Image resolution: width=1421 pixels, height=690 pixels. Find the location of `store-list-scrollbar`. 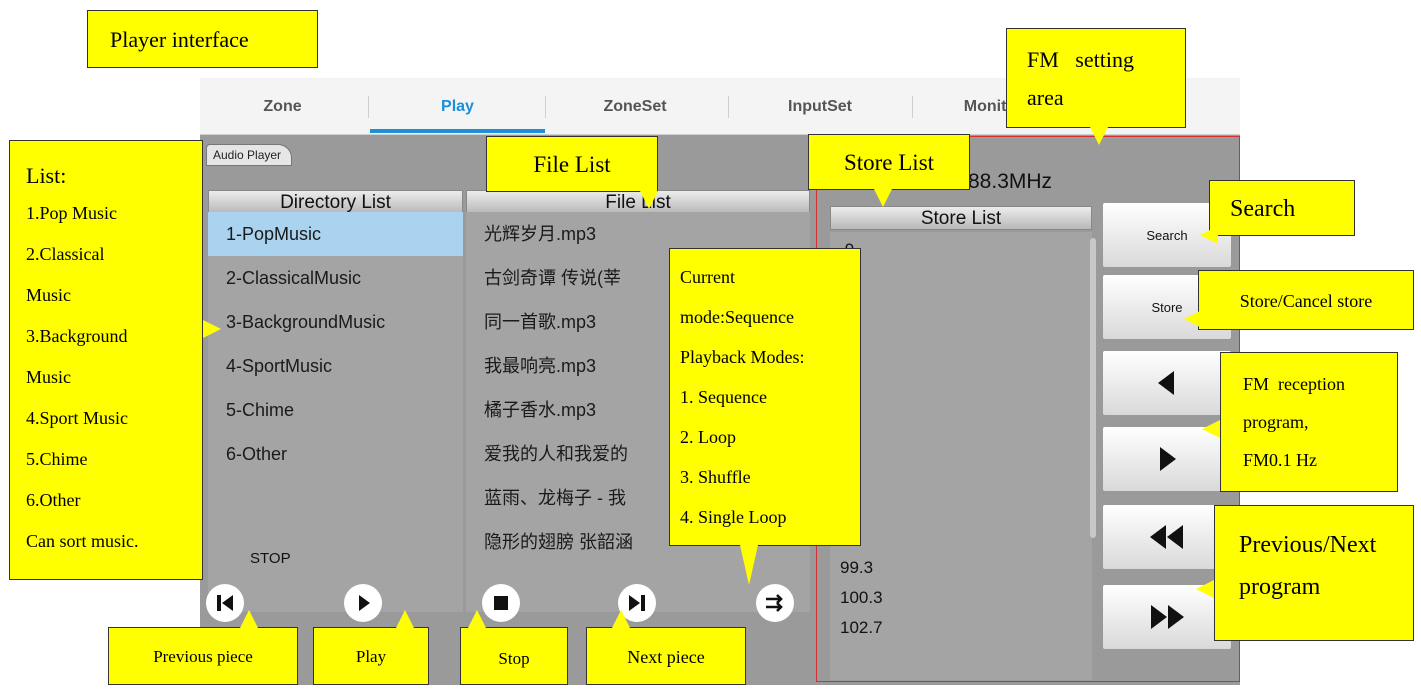

store-list-scrollbar is located at coordinates (1093, 388).